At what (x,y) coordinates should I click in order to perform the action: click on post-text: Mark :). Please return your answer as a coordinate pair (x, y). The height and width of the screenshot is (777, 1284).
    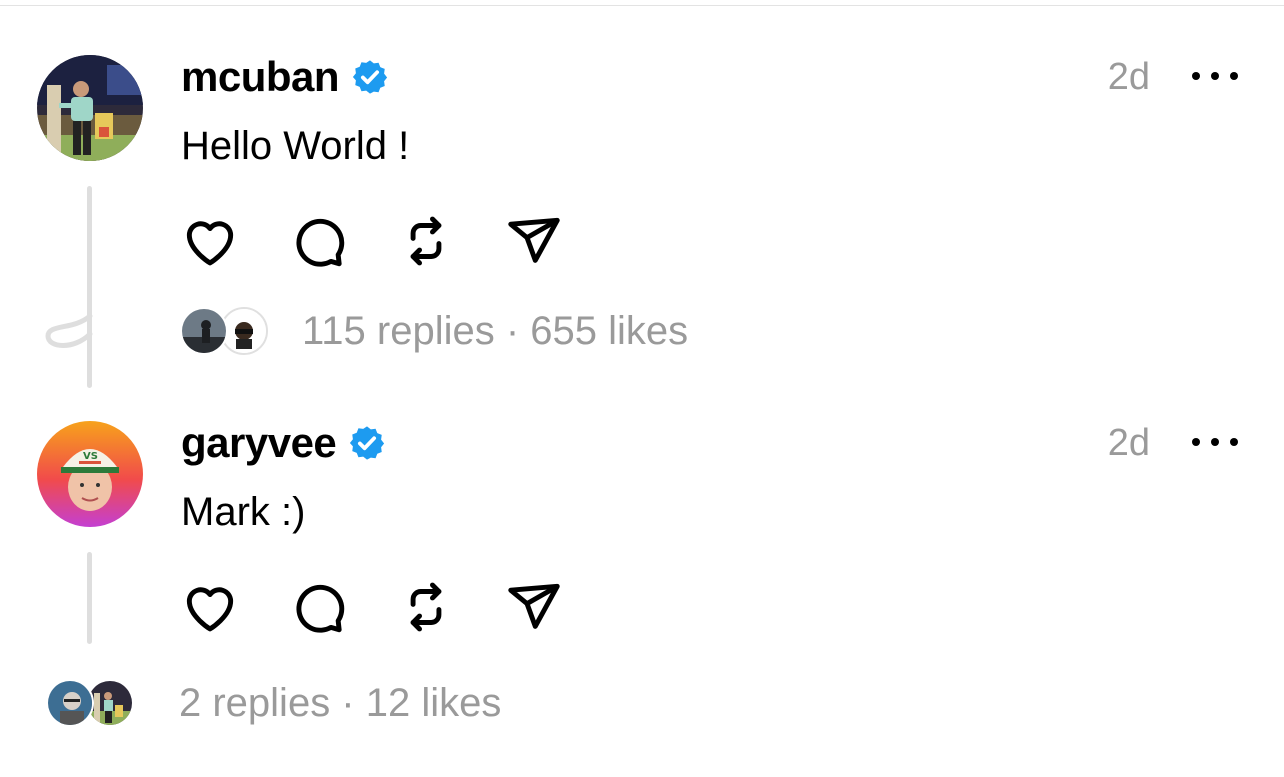
    Looking at the image, I should click on (243, 512).